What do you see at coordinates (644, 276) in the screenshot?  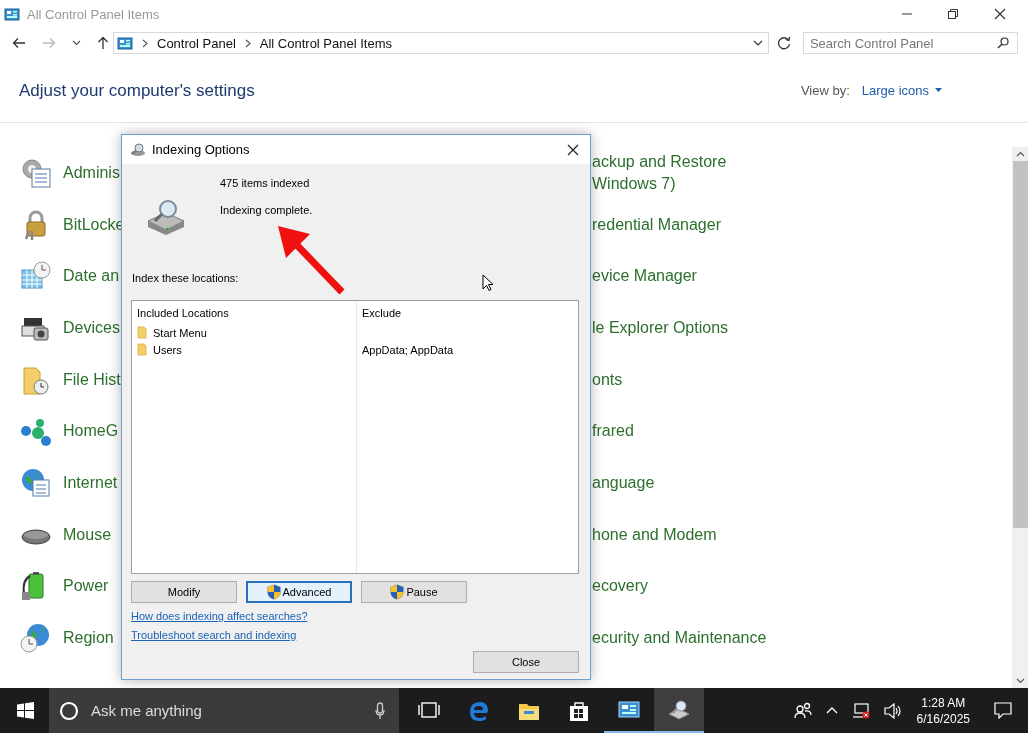 I see `control-panel-link: evice Manager` at bounding box center [644, 276].